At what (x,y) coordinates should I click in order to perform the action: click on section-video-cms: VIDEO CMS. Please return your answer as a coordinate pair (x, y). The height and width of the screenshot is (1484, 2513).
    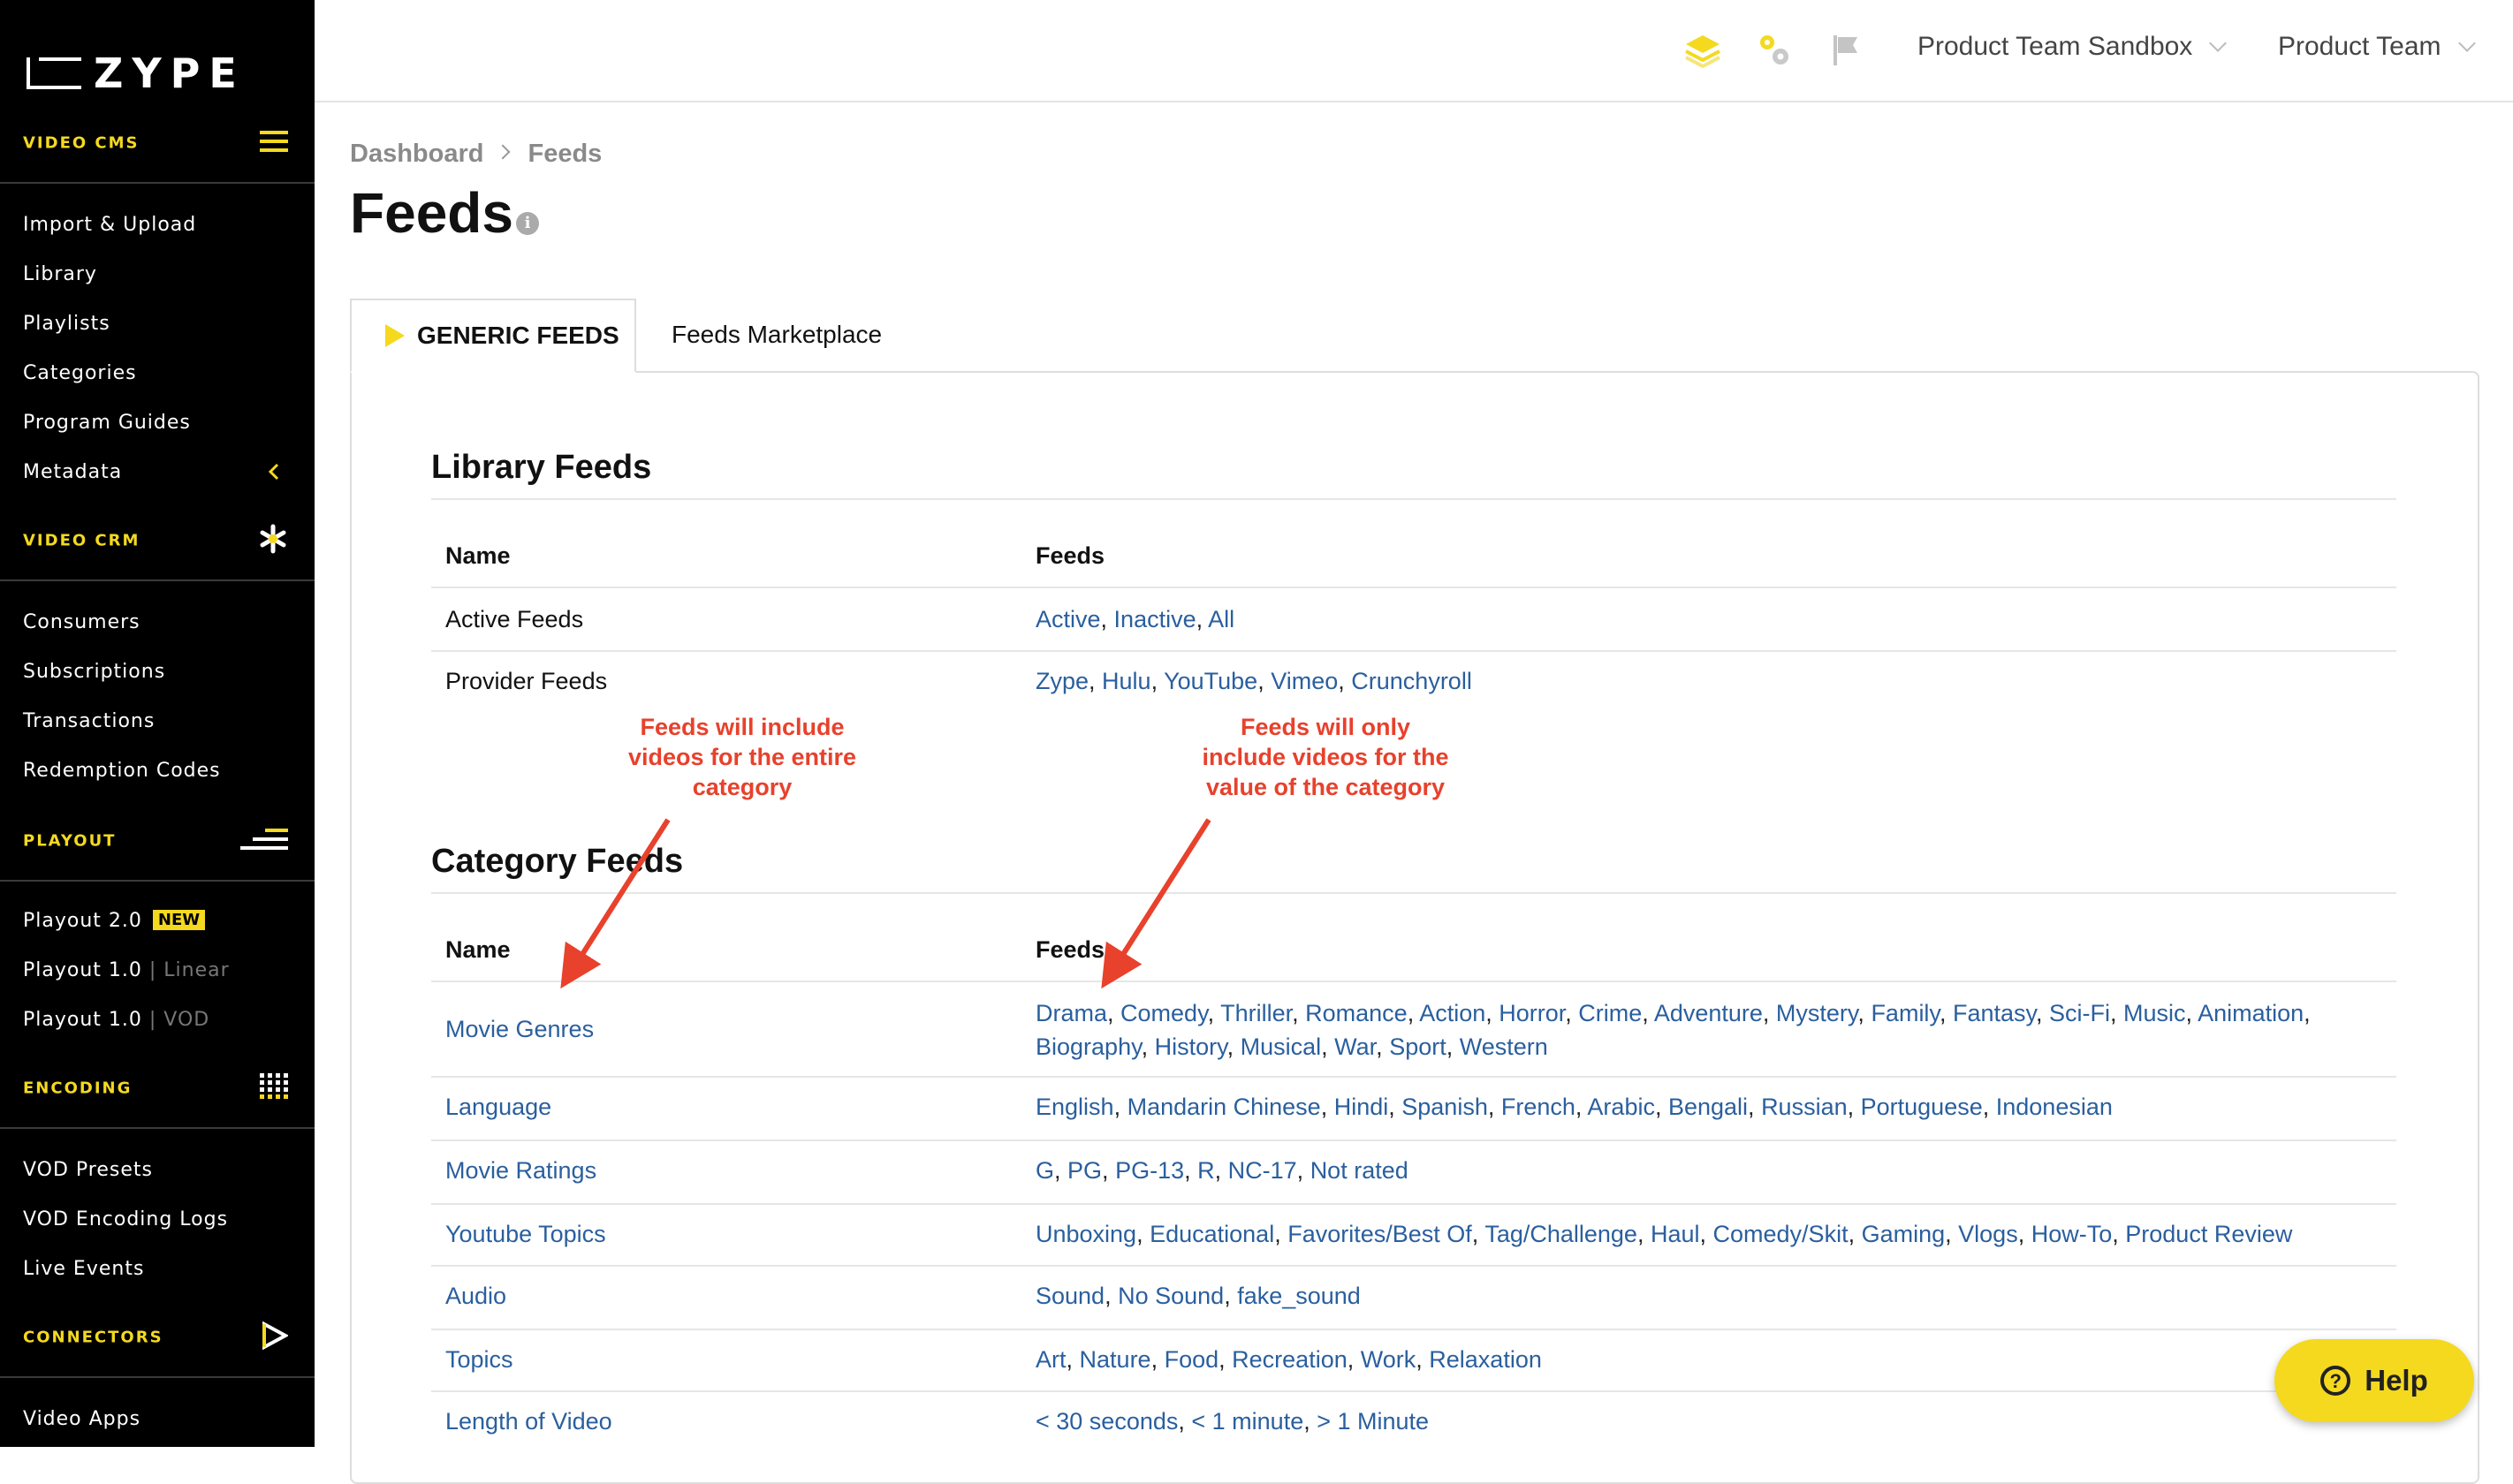
    Looking at the image, I should click on (157, 144).